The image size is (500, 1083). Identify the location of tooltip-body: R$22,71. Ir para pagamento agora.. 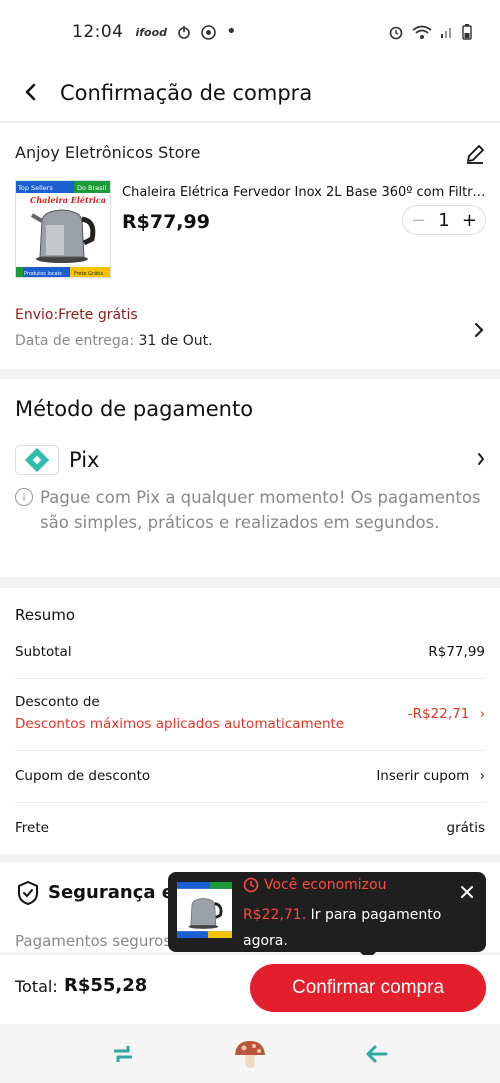
(348, 928).